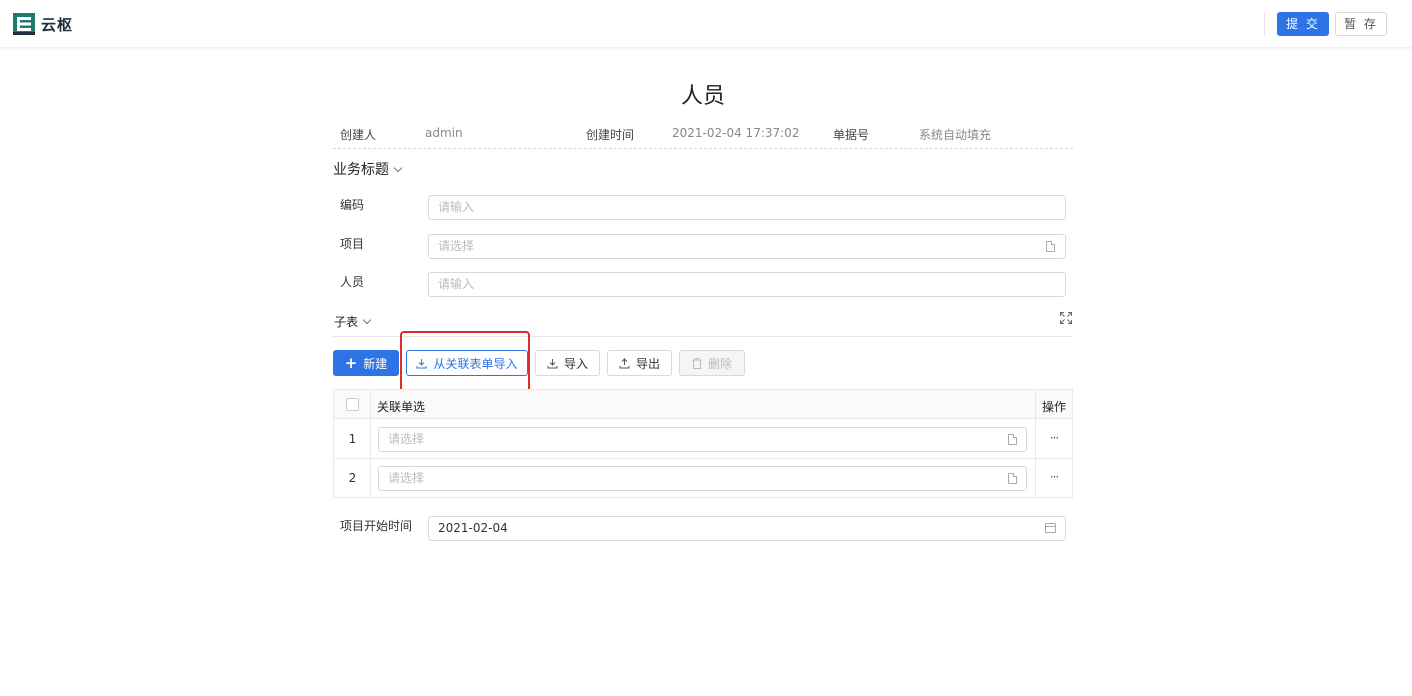 This screenshot has height=696, width=1412. I want to click on code-label: 编码, so click(352, 205).